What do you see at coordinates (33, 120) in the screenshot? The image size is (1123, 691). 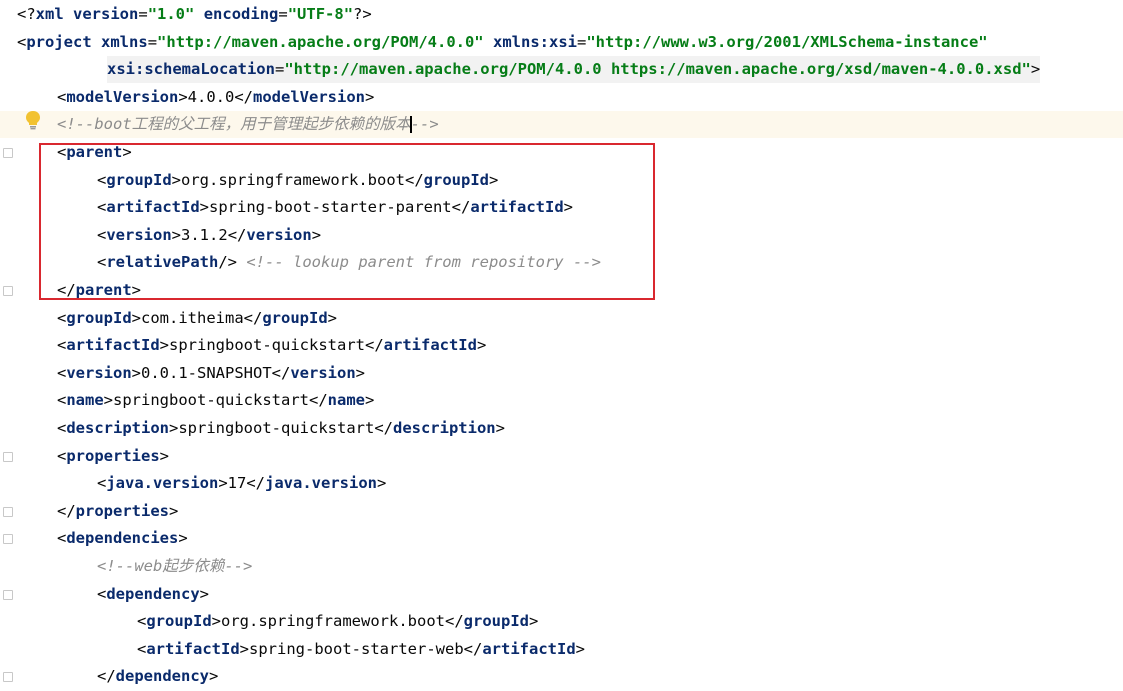 I see `lightbulb-icon` at bounding box center [33, 120].